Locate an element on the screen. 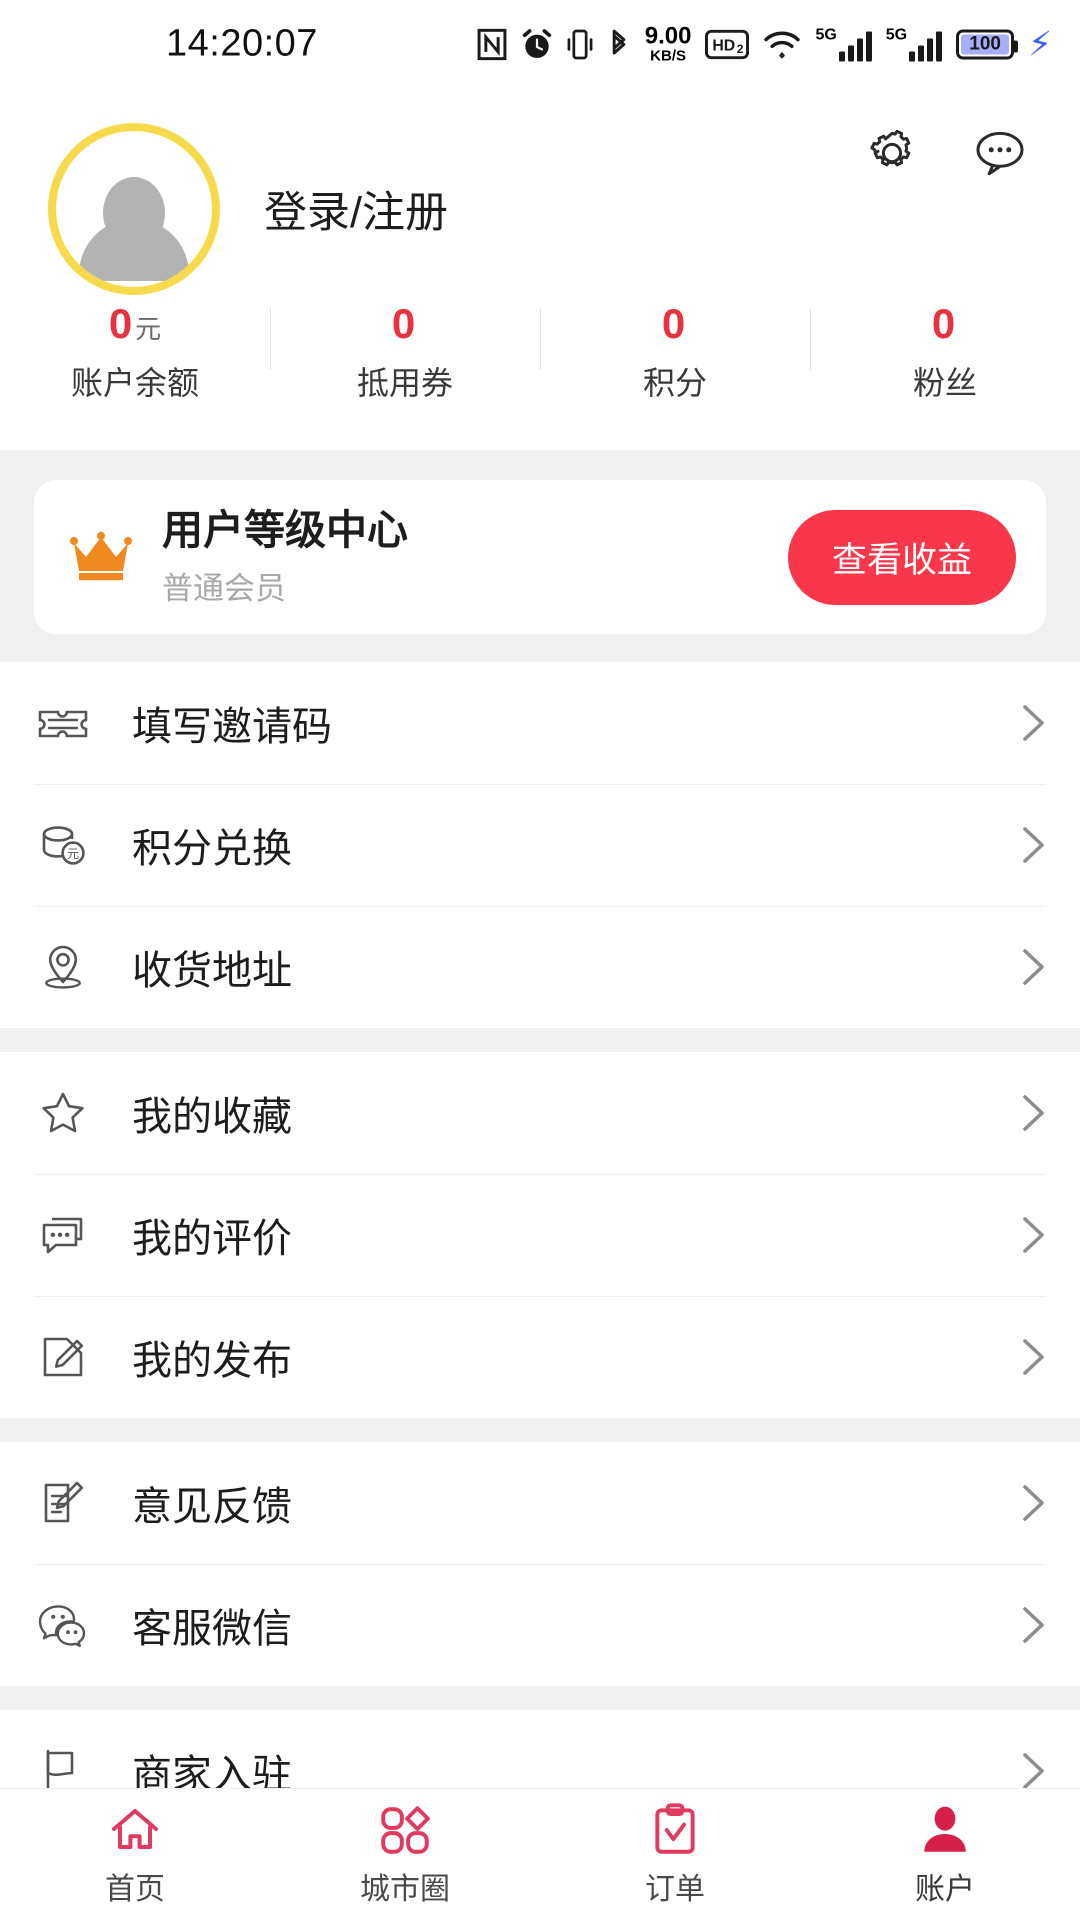 The height and width of the screenshot is (1920, 1080). status-bar-clock: 14:20:07 is located at coordinates (242, 43).